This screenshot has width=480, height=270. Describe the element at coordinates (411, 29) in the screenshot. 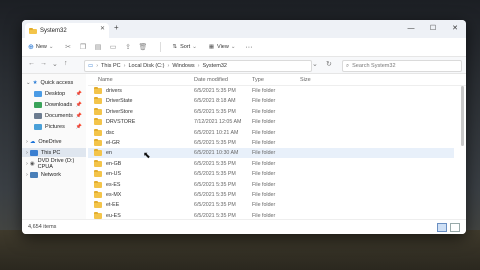

I see `minimize-button: —` at that location.